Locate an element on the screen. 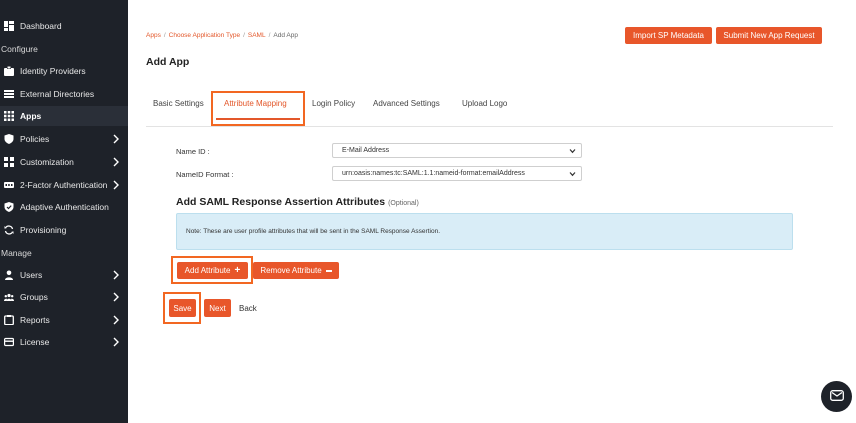  card-icon is located at coordinates (9, 342).